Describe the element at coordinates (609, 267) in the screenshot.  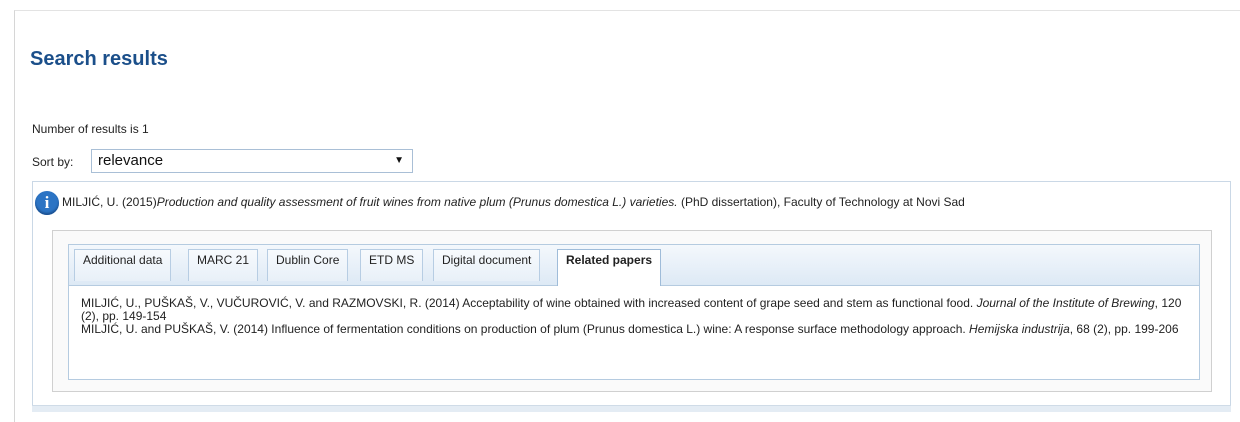
I see `tab-related-papers: Related papers` at that location.